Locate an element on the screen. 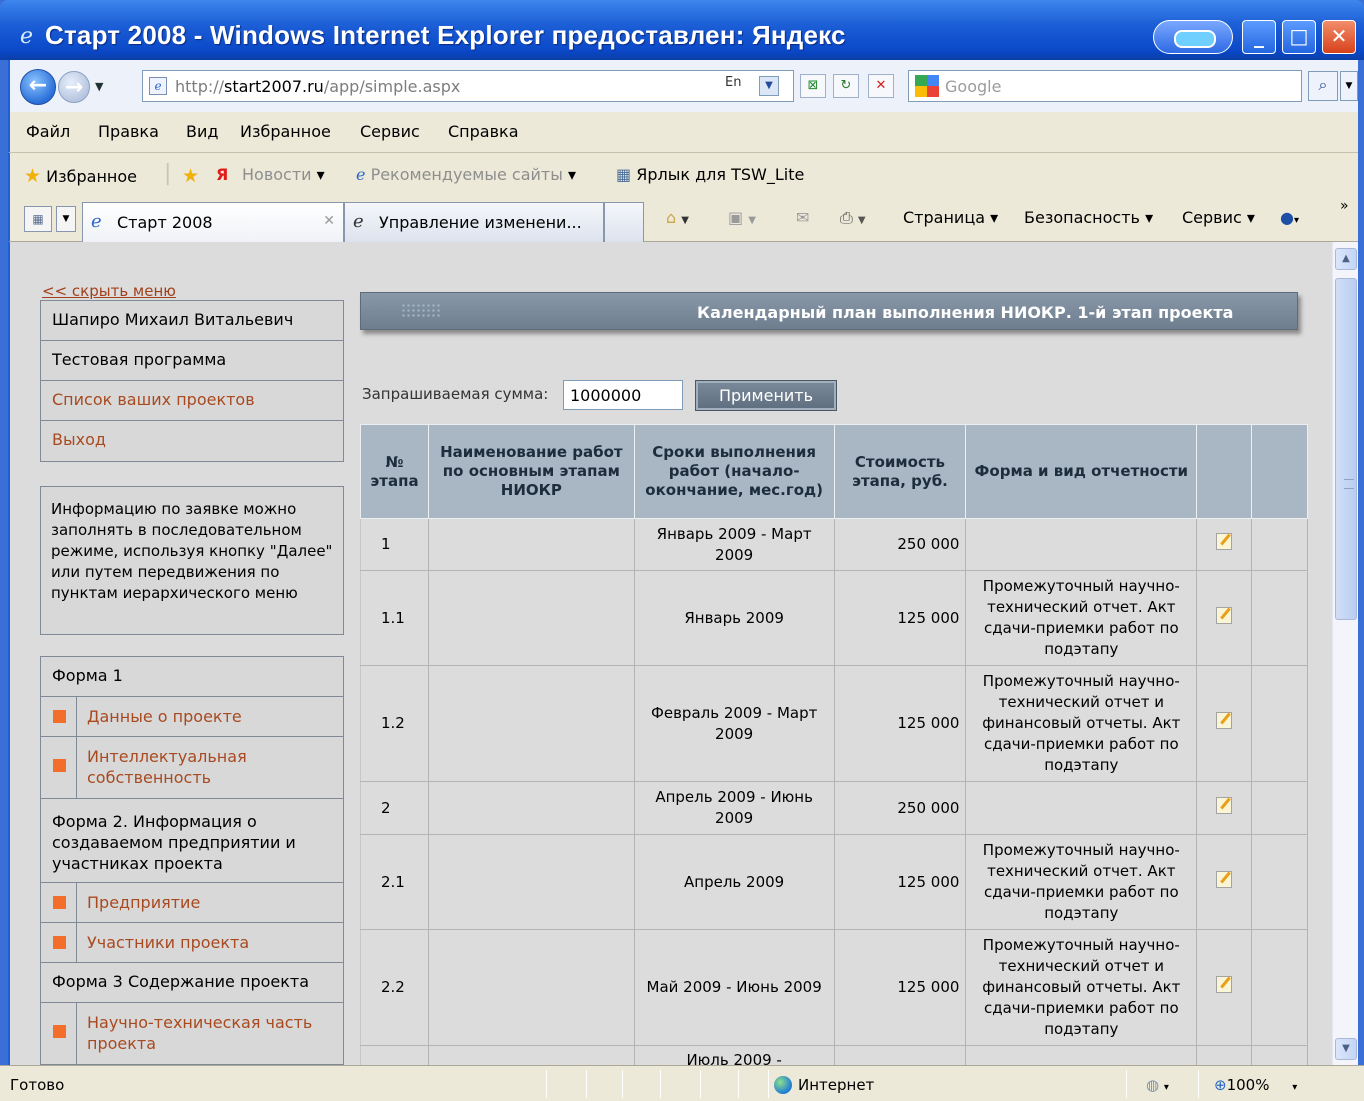 The height and width of the screenshot is (1101, 1364). sum-label: Запрашиваемая сумма: is located at coordinates (455, 394).